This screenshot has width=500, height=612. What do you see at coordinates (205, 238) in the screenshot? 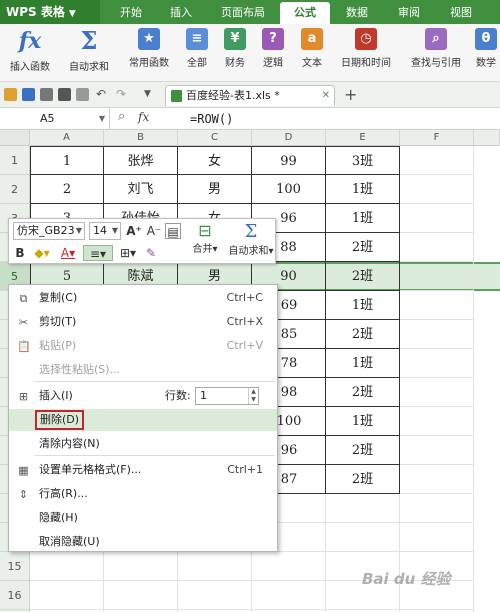
I see `merge-button: ⊟ 合并▾` at bounding box center [205, 238].